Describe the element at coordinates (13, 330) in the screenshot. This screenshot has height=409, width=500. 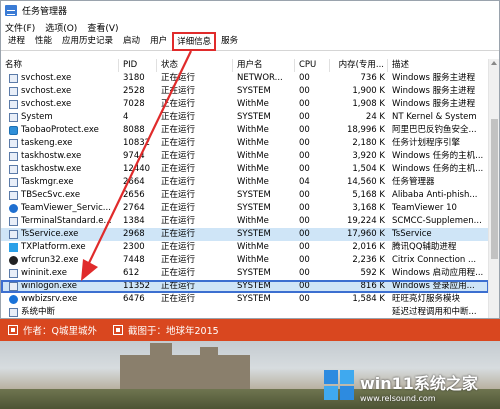
I see `author-icon` at that location.